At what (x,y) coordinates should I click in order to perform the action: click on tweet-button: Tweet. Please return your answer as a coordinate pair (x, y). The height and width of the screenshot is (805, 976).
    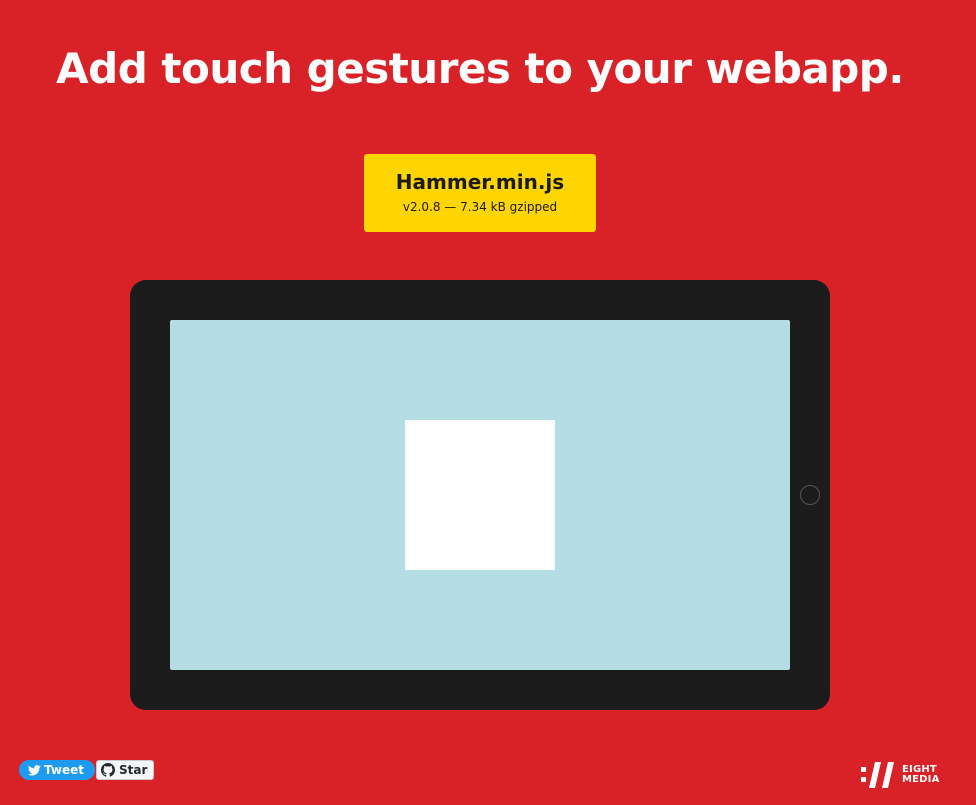
    Looking at the image, I should click on (57, 770).